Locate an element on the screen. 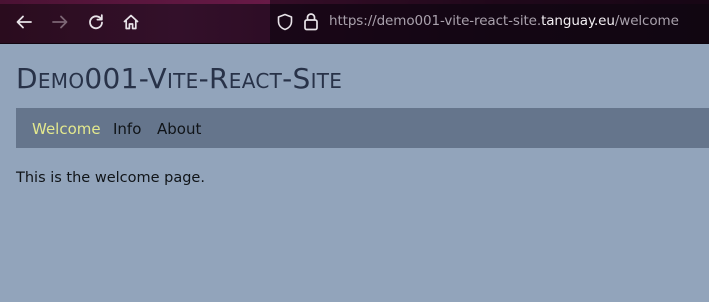  site-title: Demo001-Vite-React-Site is located at coordinates (179, 78).